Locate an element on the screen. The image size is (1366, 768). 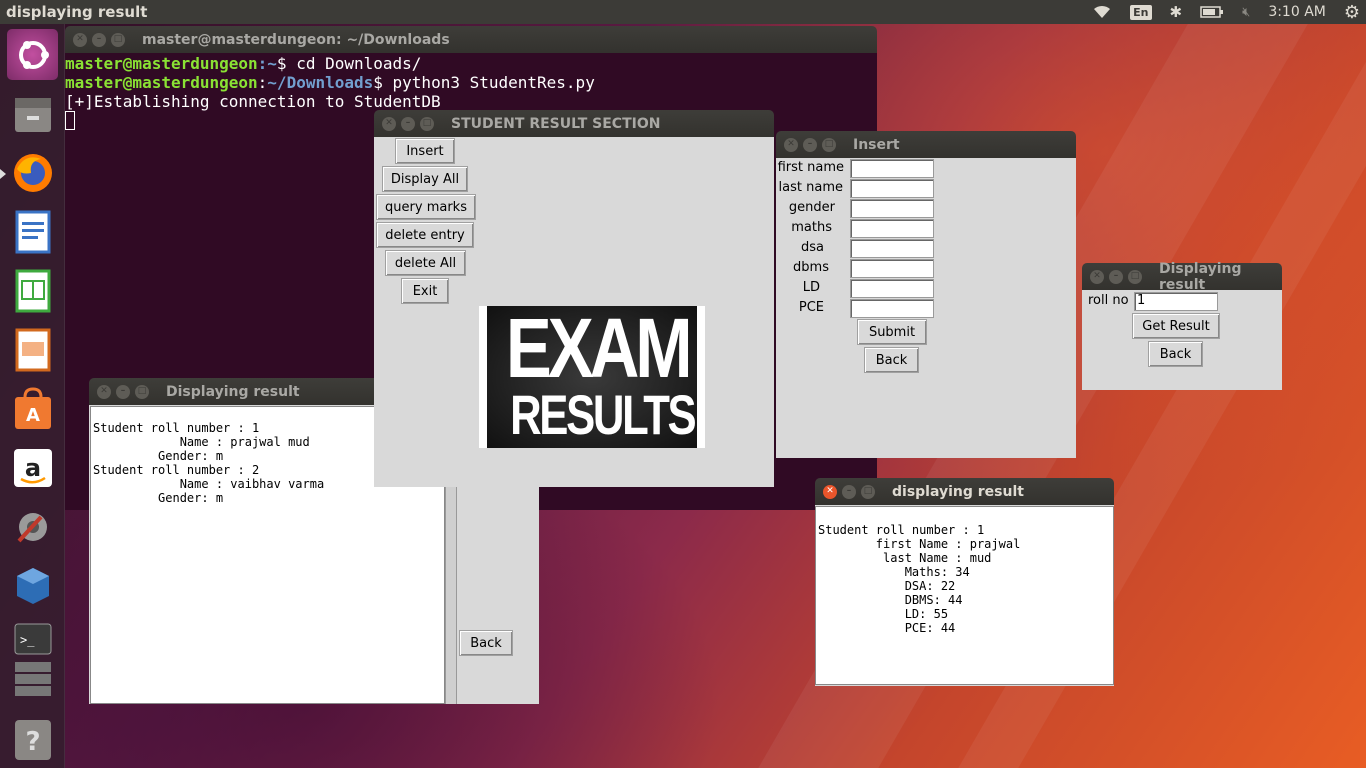
terminal-line: [+]Establishing connection to StudentDB is located at coordinates (253, 101).